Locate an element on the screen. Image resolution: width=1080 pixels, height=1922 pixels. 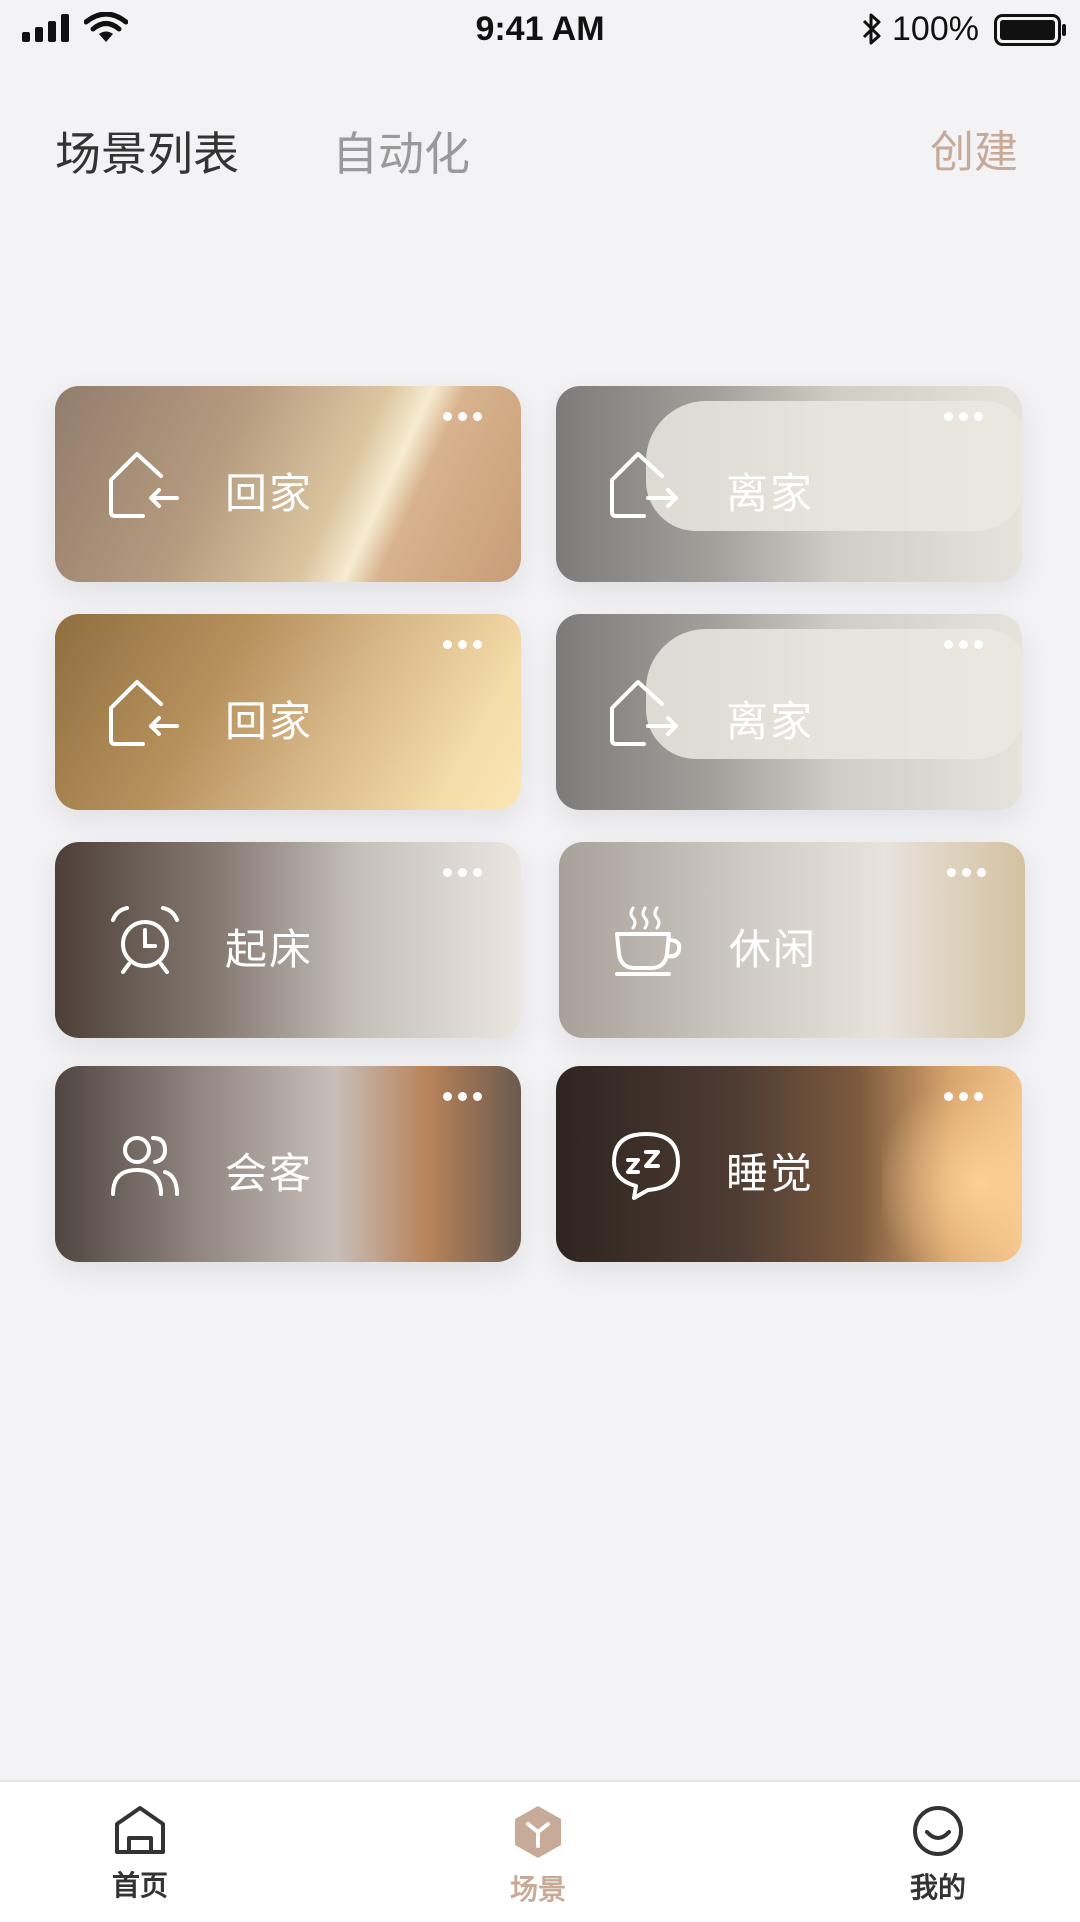
scene-card: 休闲 is located at coordinates (792, 940).